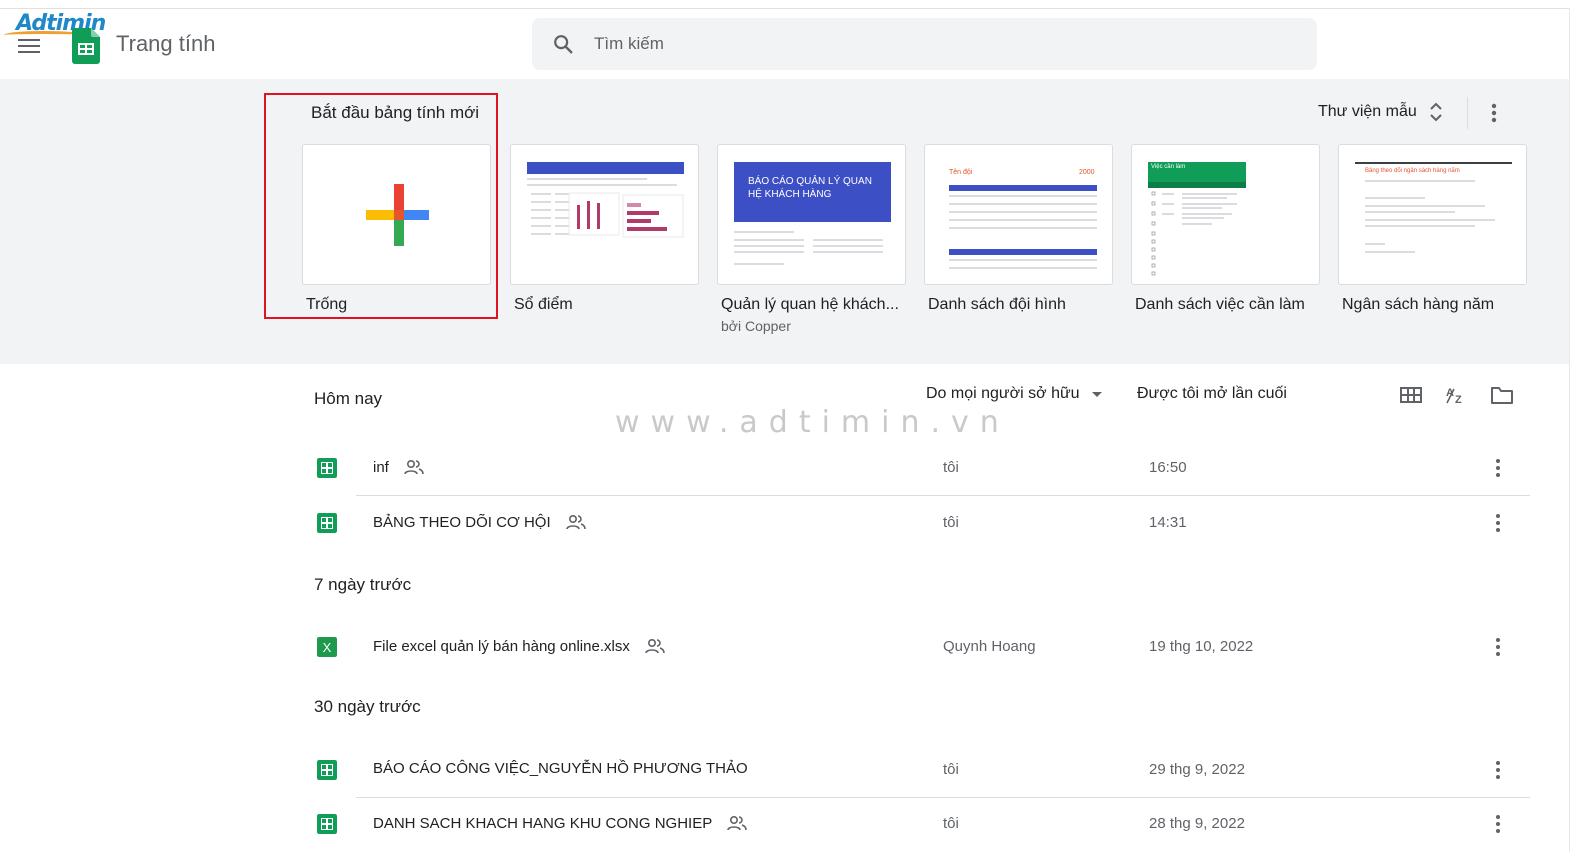 The image size is (1587, 852). What do you see at coordinates (1197, 823) in the screenshot?
I see `file-last-opened: 28 thg 9, 2022` at bounding box center [1197, 823].